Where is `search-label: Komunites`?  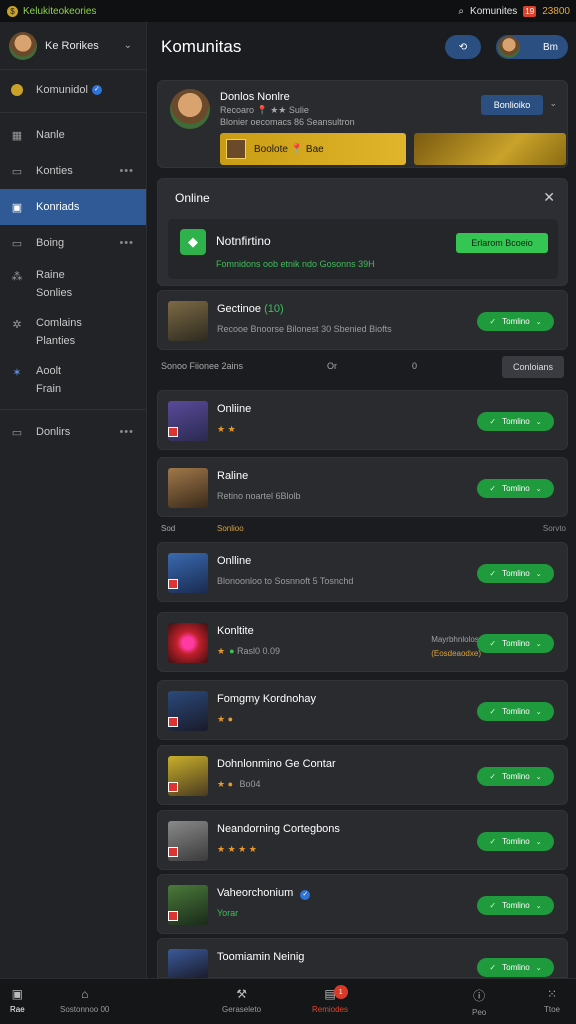 search-label: Komunites is located at coordinates (493, 11).